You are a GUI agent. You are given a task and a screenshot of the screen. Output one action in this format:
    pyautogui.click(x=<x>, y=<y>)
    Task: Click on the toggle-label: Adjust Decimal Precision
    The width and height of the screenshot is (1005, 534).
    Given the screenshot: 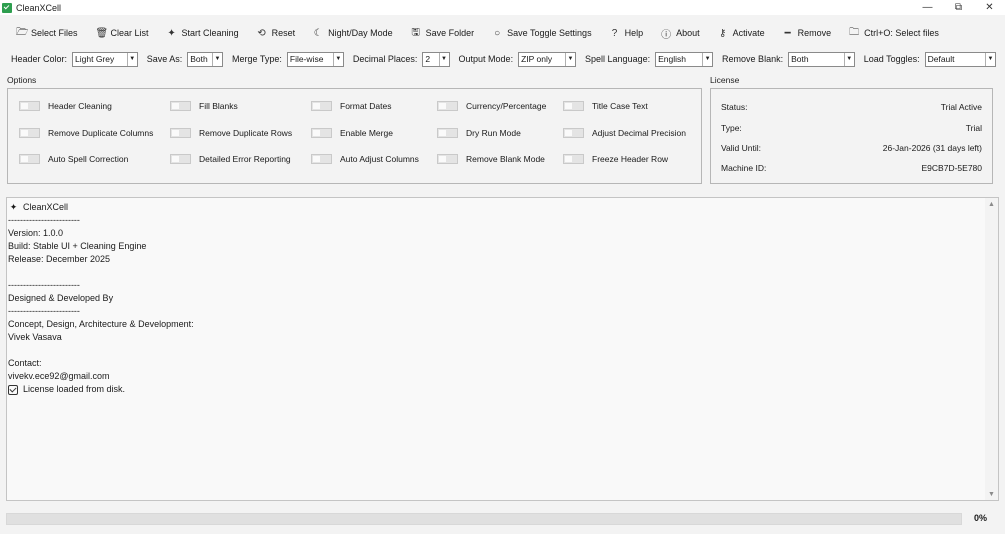 What is the action you would take?
    pyautogui.click(x=639, y=133)
    